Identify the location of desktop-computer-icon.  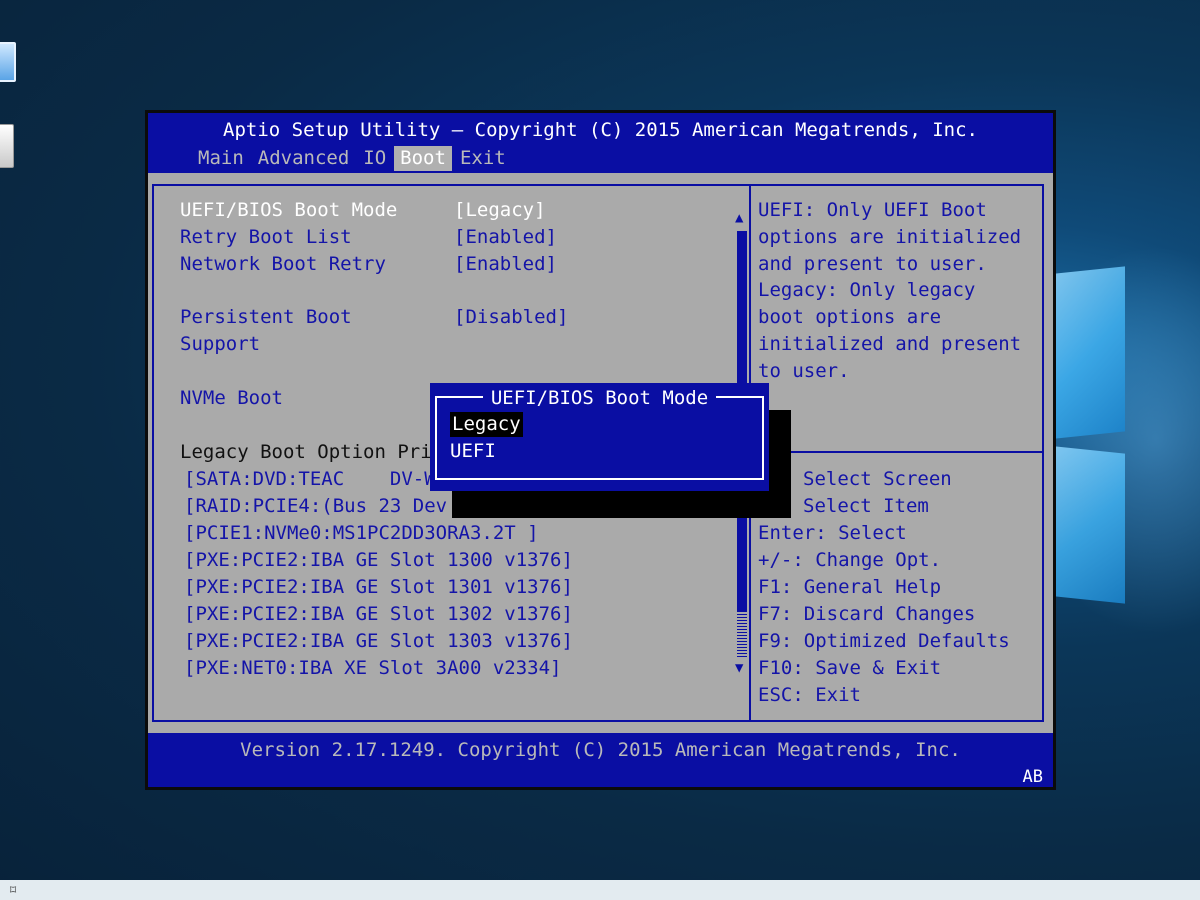
(8, 62).